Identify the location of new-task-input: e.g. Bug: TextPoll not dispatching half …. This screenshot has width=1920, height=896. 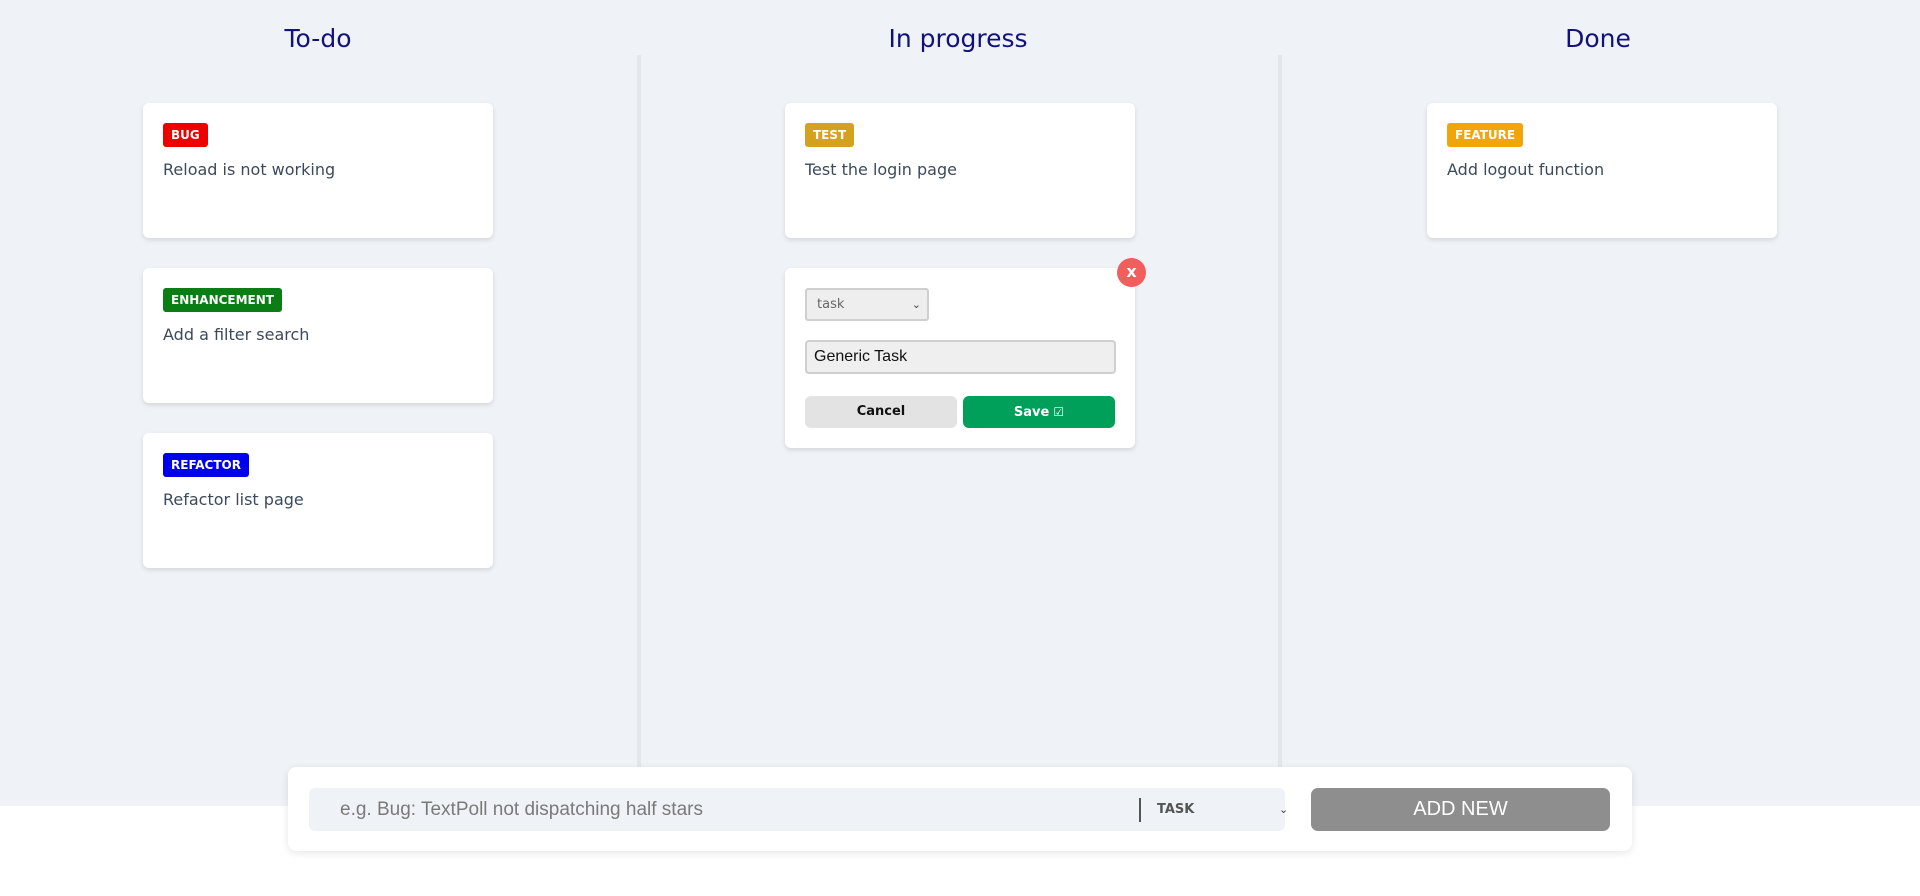
(799, 809).